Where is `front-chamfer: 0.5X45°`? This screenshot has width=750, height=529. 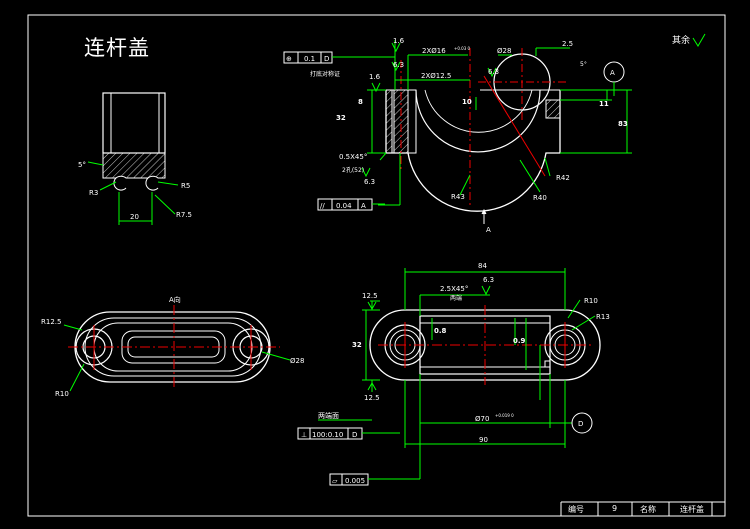
front-chamfer: 0.5X45° is located at coordinates (353, 157).